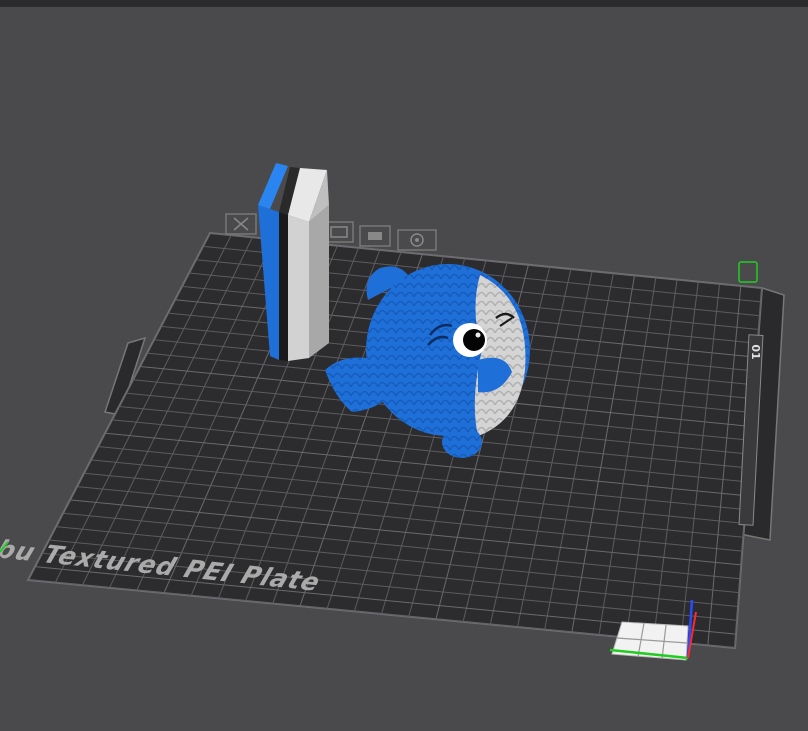 The height and width of the screenshot is (731, 808). What do you see at coordinates (755, 351) in the screenshot?
I see `plate-number: 01` at bounding box center [755, 351].